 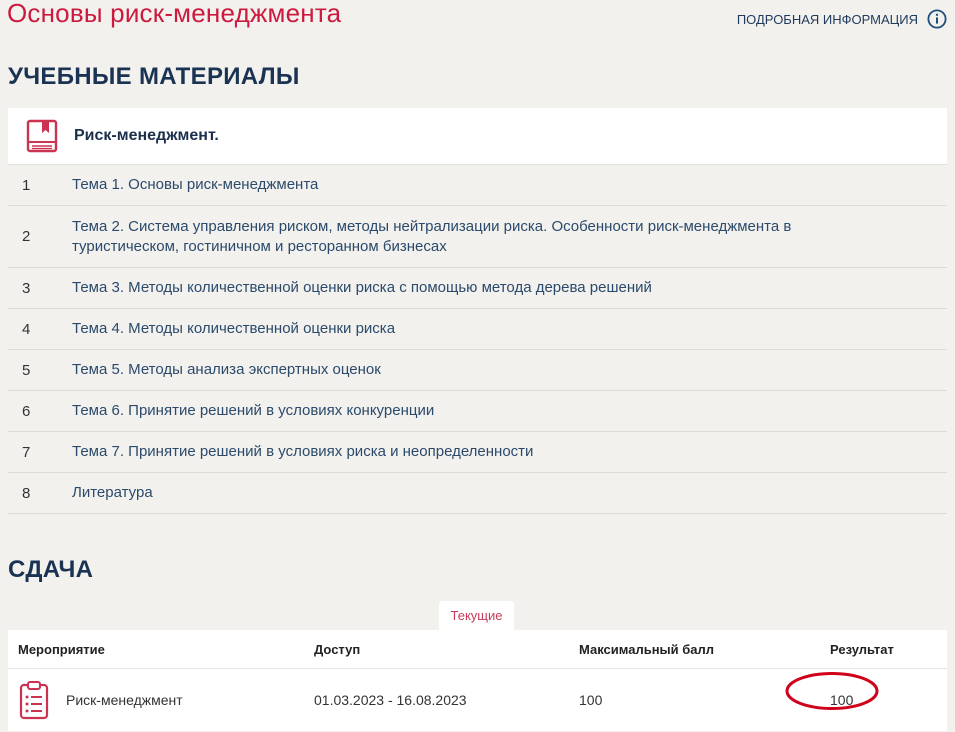 What do you see at coordinates (124, 700) in the screenshot?
I see `event-name: Риск-менеджмент` at bounding box center [124, 700].